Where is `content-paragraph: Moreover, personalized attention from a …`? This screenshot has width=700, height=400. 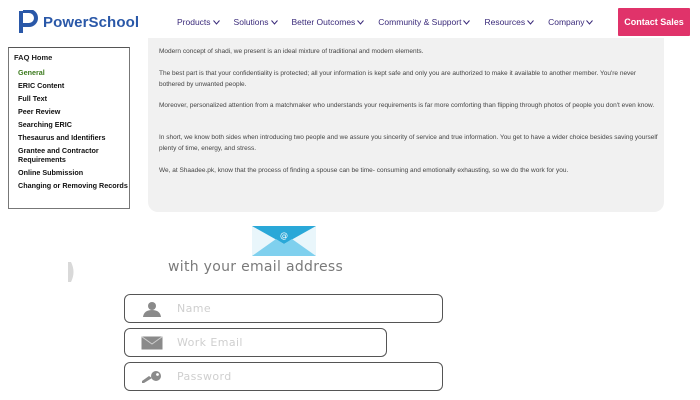
content-paragraph: Moreover, personalized attention from a … is located at coordinates (407, 105).